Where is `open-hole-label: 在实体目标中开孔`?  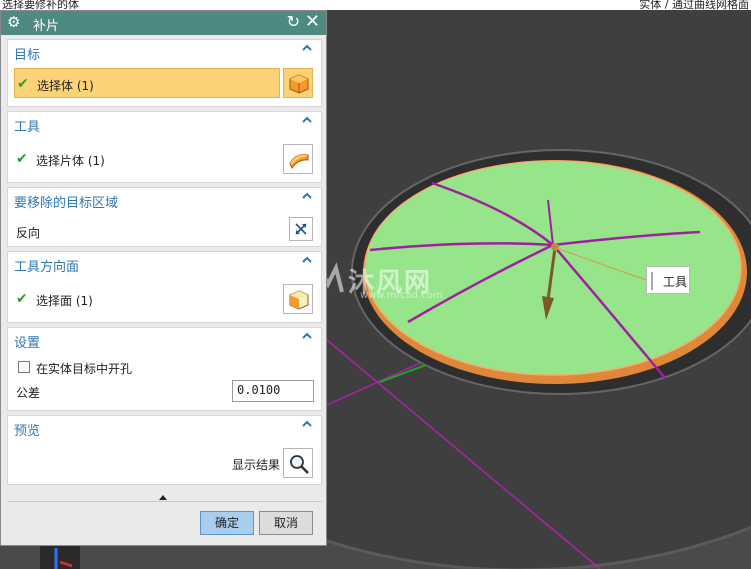 open-hole-label: 在实体目标中开孔 is located at coordinates (84, 369).